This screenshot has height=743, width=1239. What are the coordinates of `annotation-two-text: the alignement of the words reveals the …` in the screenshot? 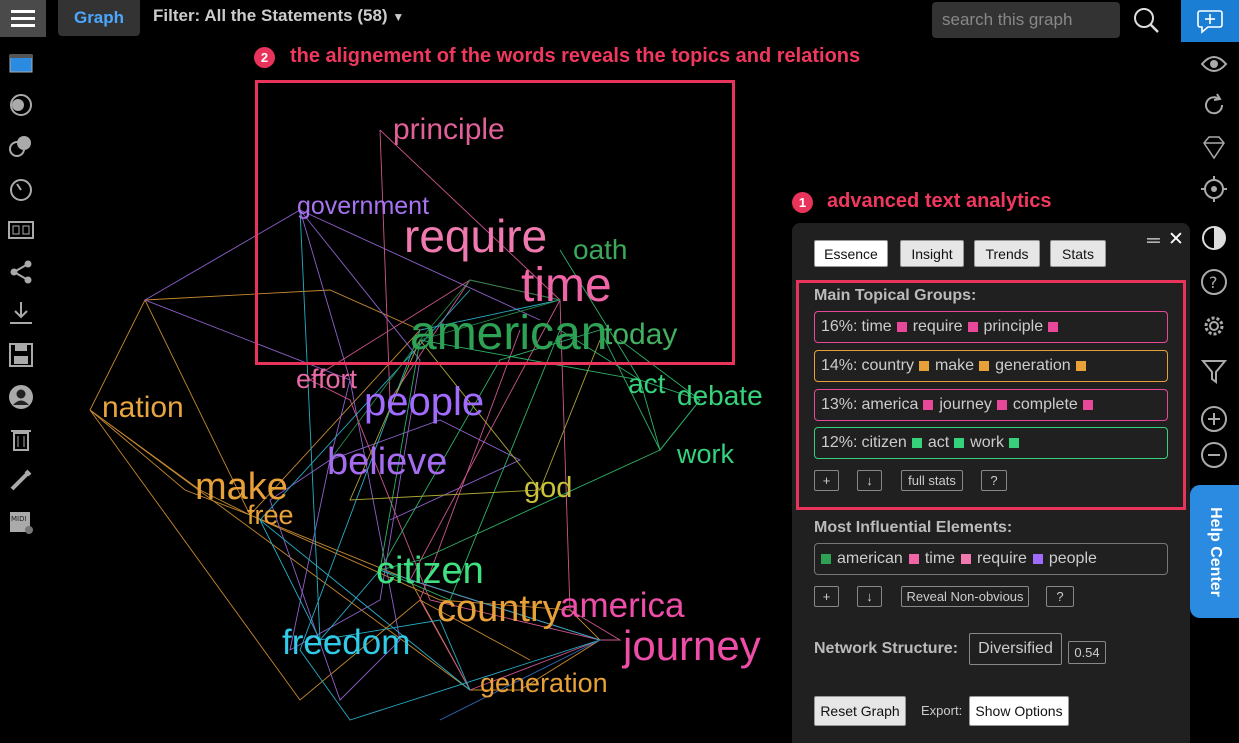 It's located at (575, 56).